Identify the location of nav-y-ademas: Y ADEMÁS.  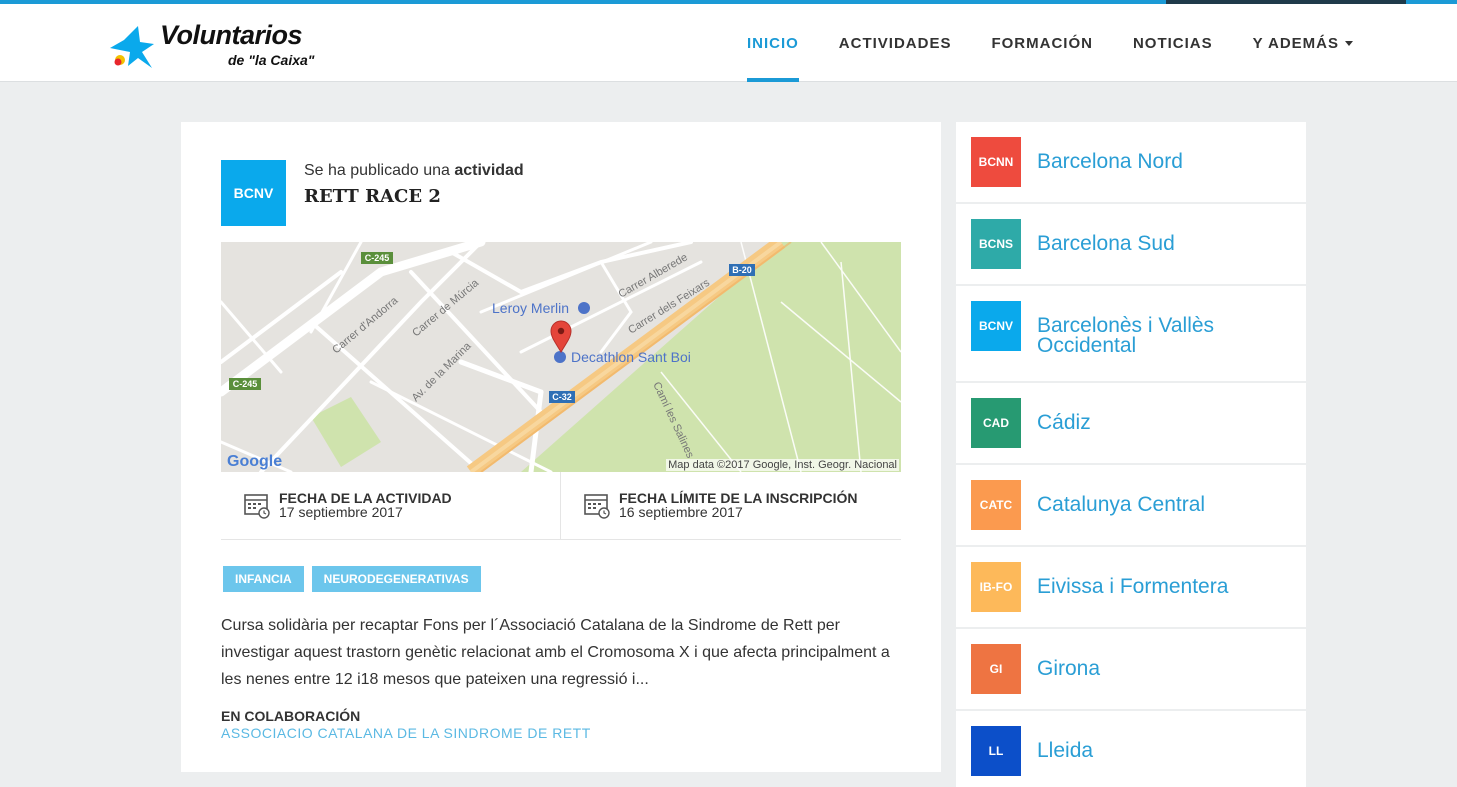
(1303, 43).